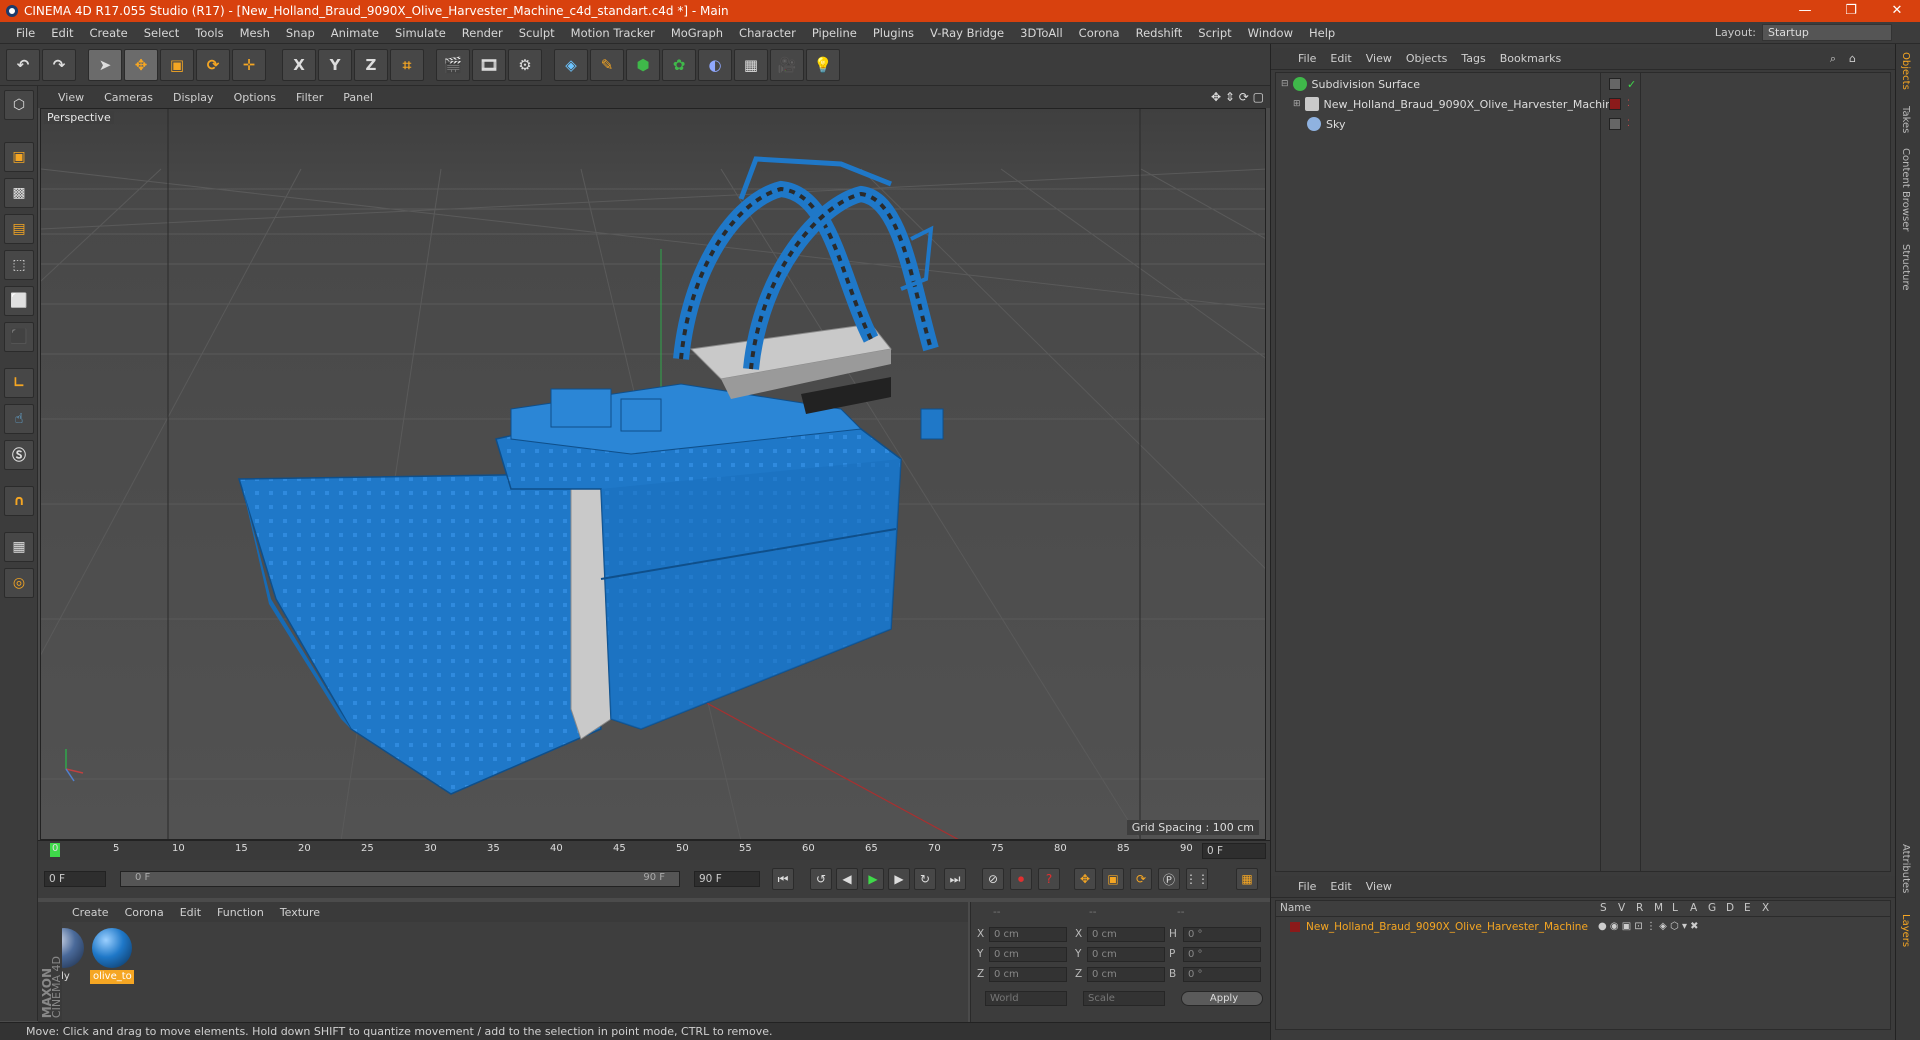 This screenshot has height=1040, width=1920. Describe the element at coordinates (1197, 879) in the screenshot. I see `key-pla-icon: ⋮⋮` at that location.